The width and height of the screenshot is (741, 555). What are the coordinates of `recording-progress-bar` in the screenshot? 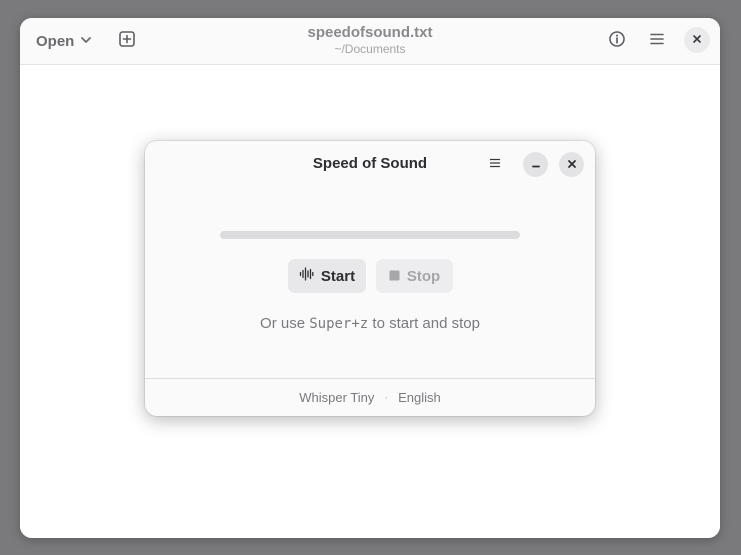 It's located at (370, 235).